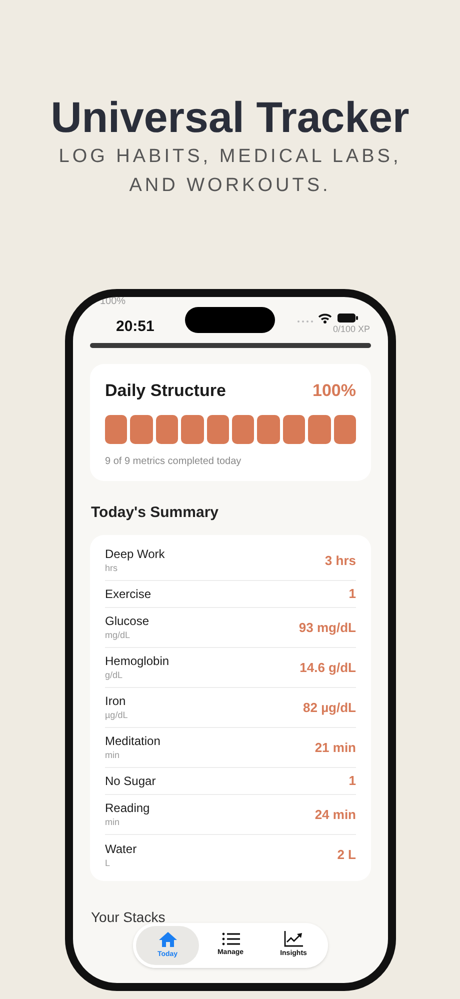  Describe the element at coordinates (327, 627) in the screenshot. I see `metric-value: 93 mg/dL` at that location.